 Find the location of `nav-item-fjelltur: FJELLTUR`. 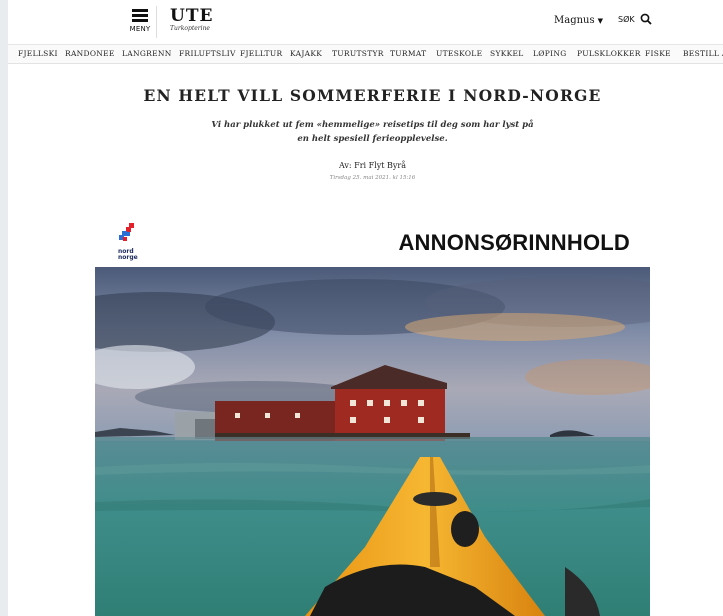

nav-item-fjelltur: FJELLTUR is located at coordinates (261, 53).